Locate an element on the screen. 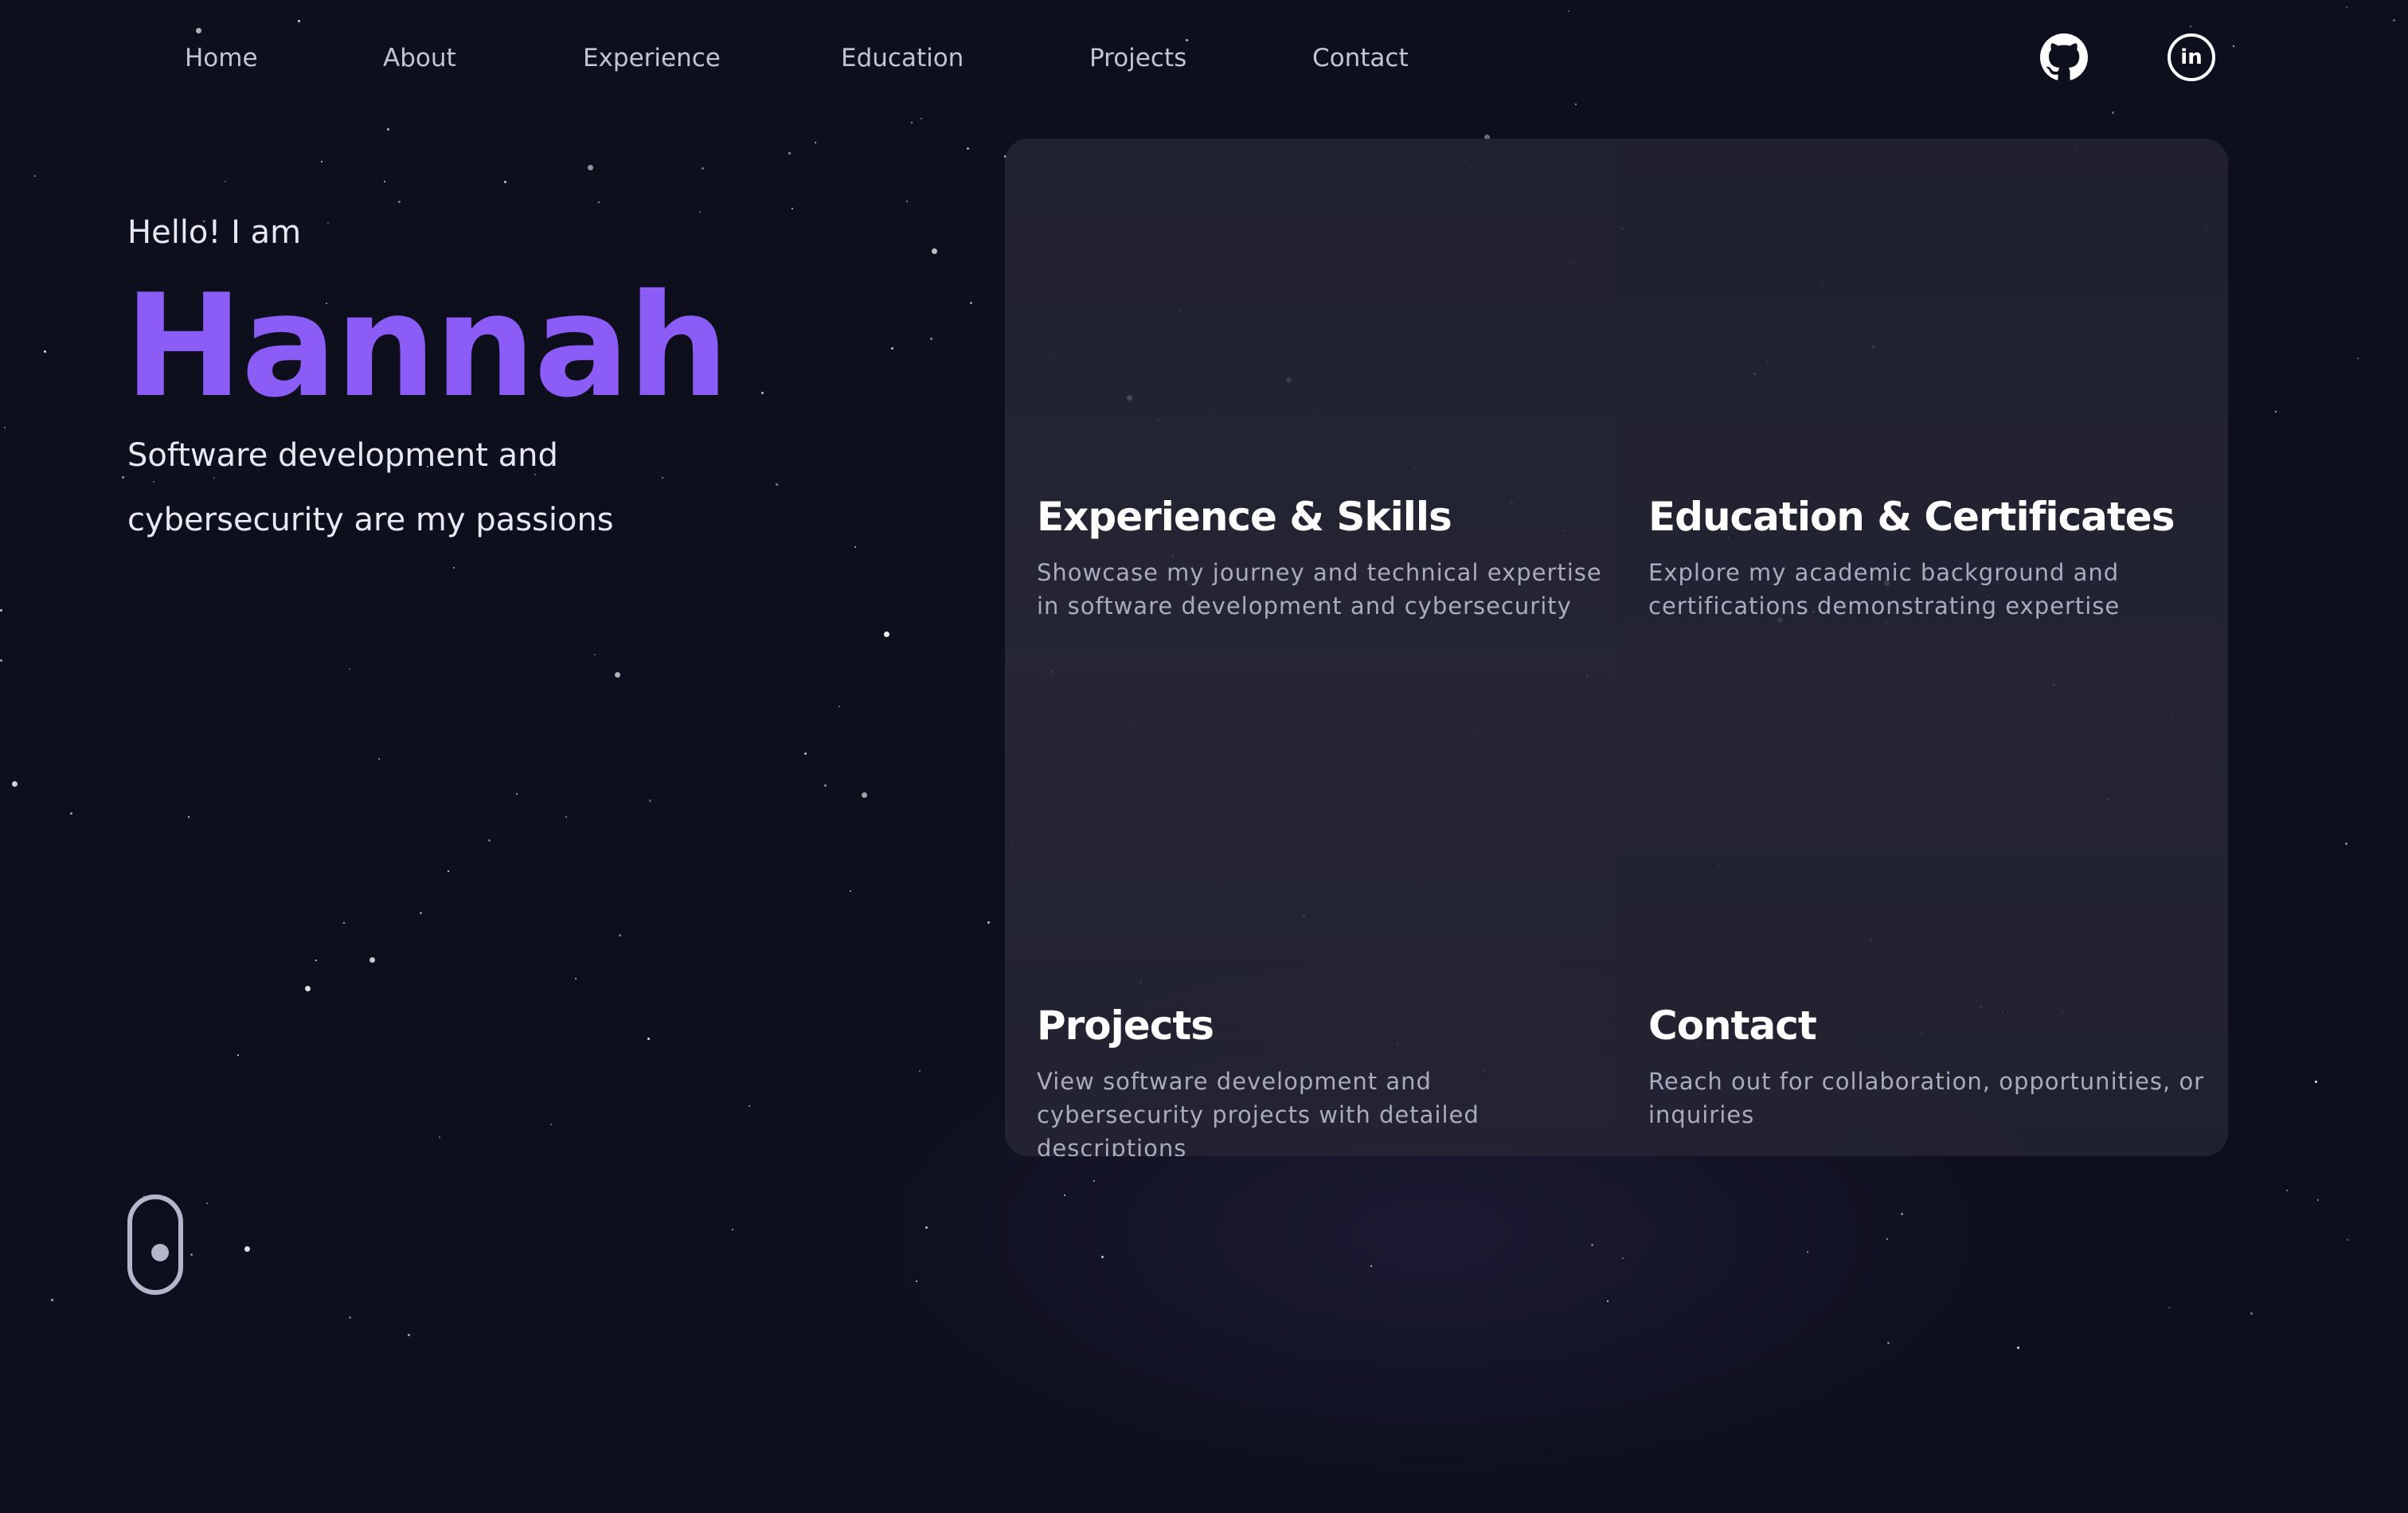 The width and height of the screenshot is (2408, 1513). card-title: Contact is located at coordinates (1732, 1026).